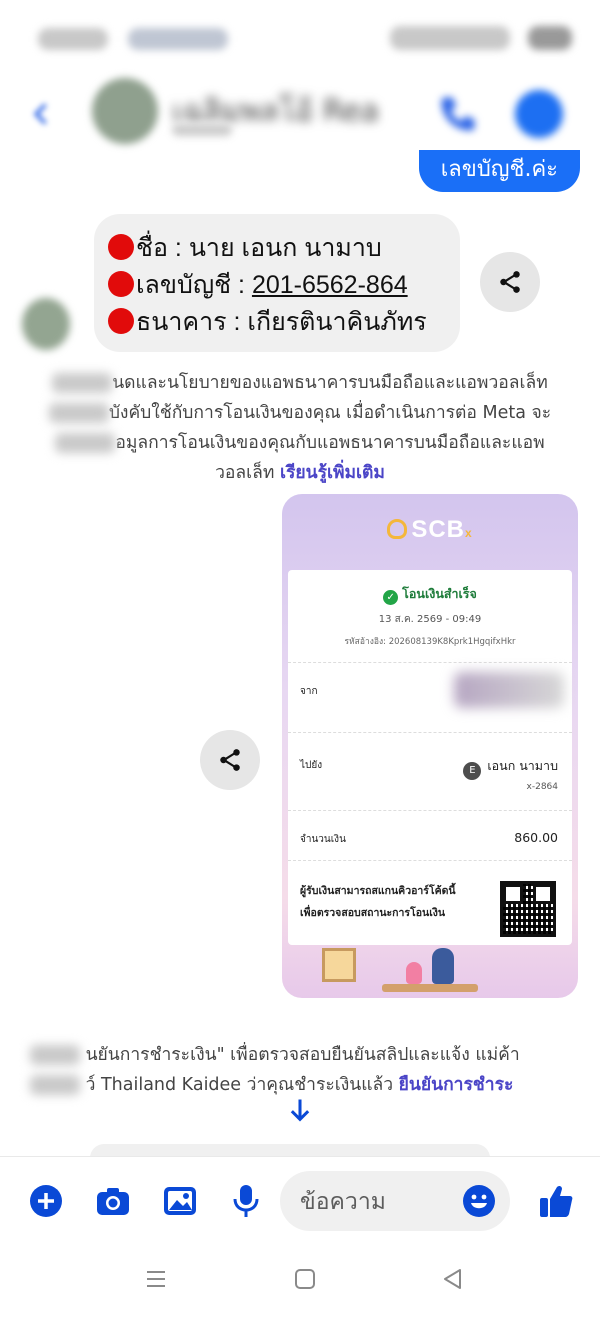 The width and height of the screenshot is (600, 1317). I want to click on slip-status: ✓ โอนเงินสำเร็จ, so click(430, 594).